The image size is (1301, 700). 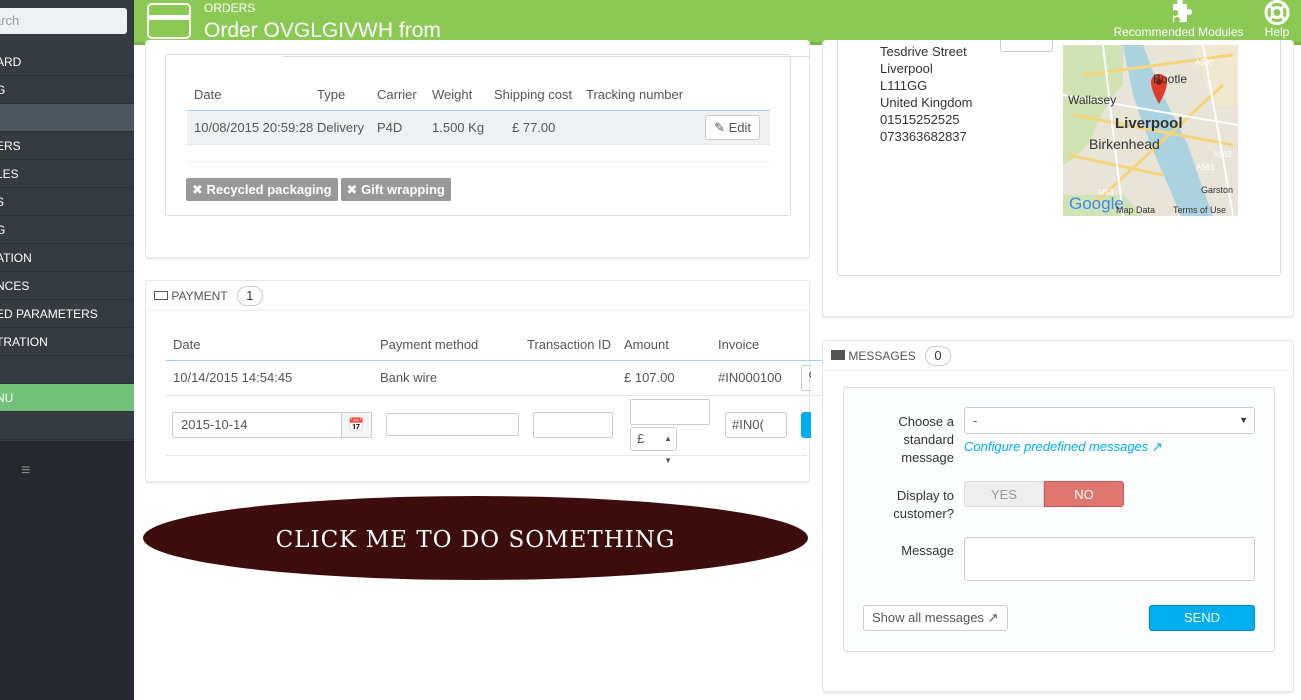 I want to click on envelope-icon, so click(x=838, y=355).